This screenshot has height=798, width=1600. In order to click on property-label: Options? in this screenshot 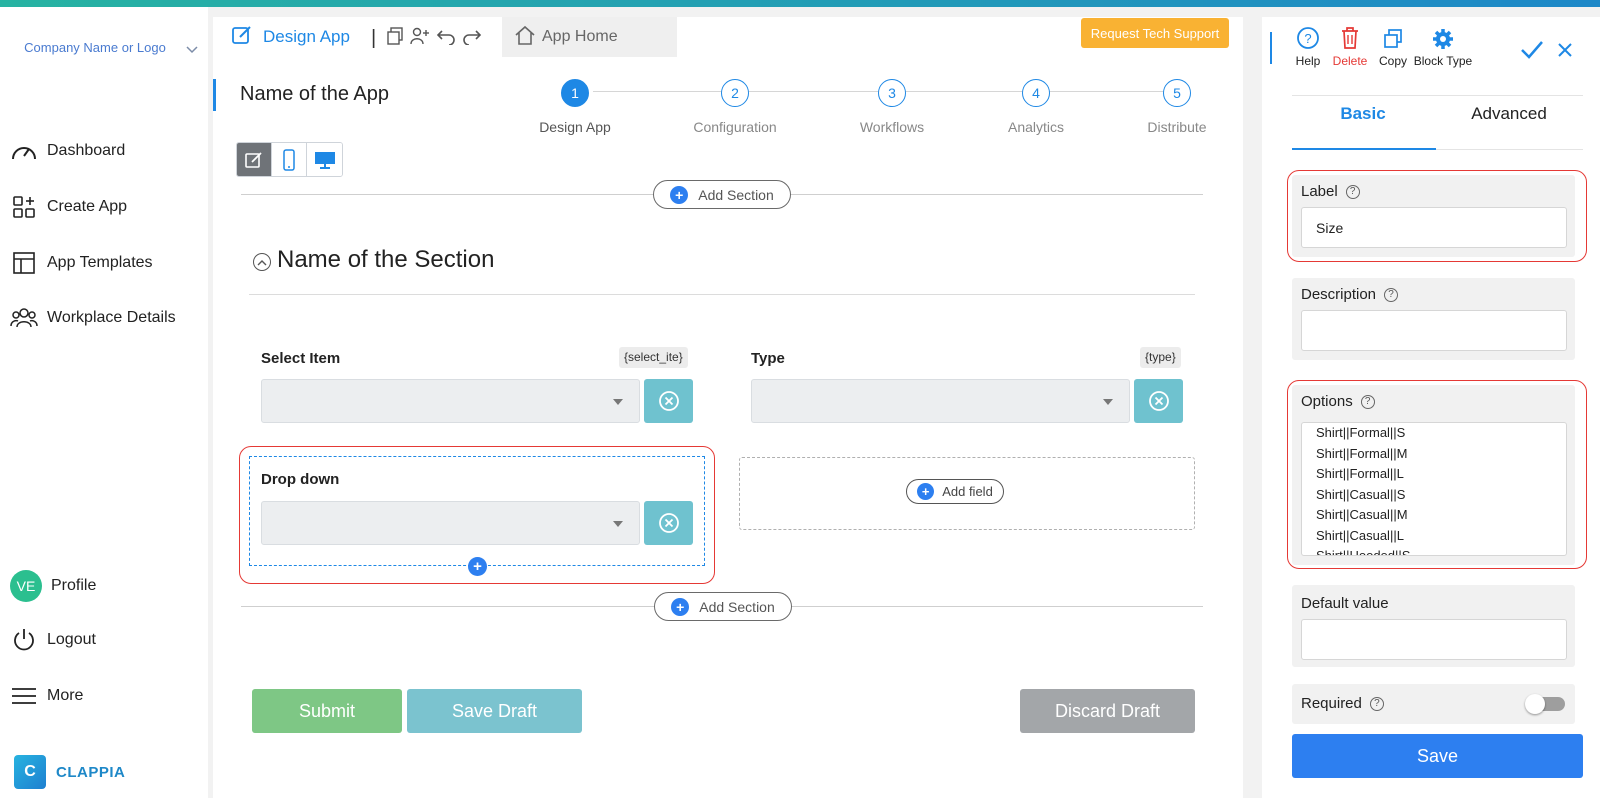, I will do `click(1338, 401)`.